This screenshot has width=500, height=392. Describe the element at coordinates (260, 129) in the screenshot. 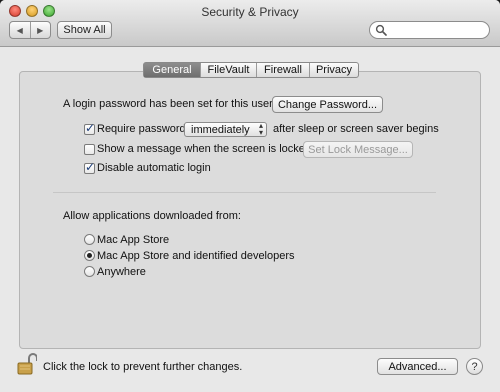

I see `popup-arrows-icon: ▴ ▾` at that location.